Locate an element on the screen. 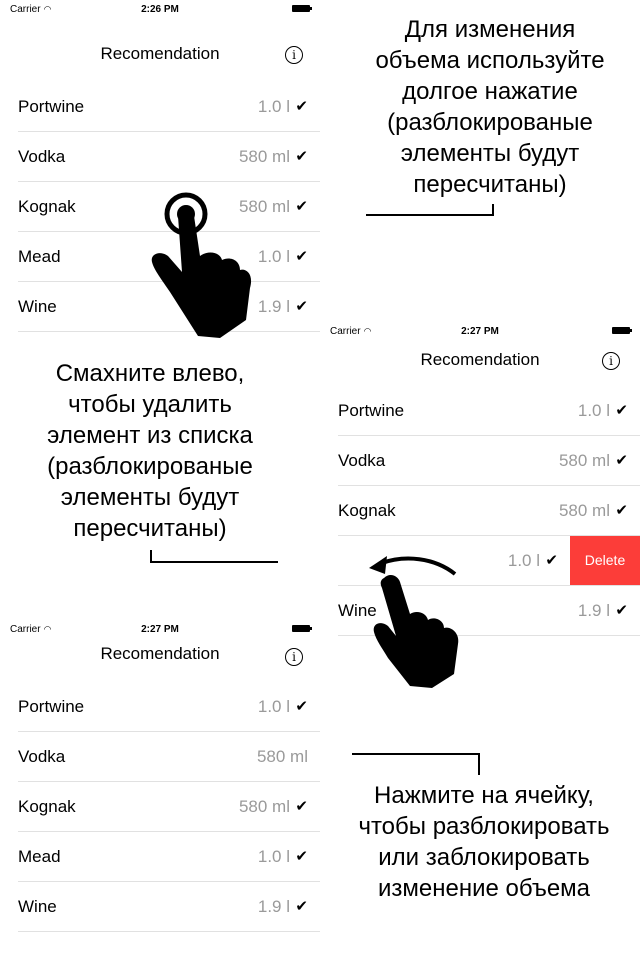 The width and height of the screenshot is (640, 960). list-item: Wine 1.9 l ✔ is located at coordinates (169, 907).